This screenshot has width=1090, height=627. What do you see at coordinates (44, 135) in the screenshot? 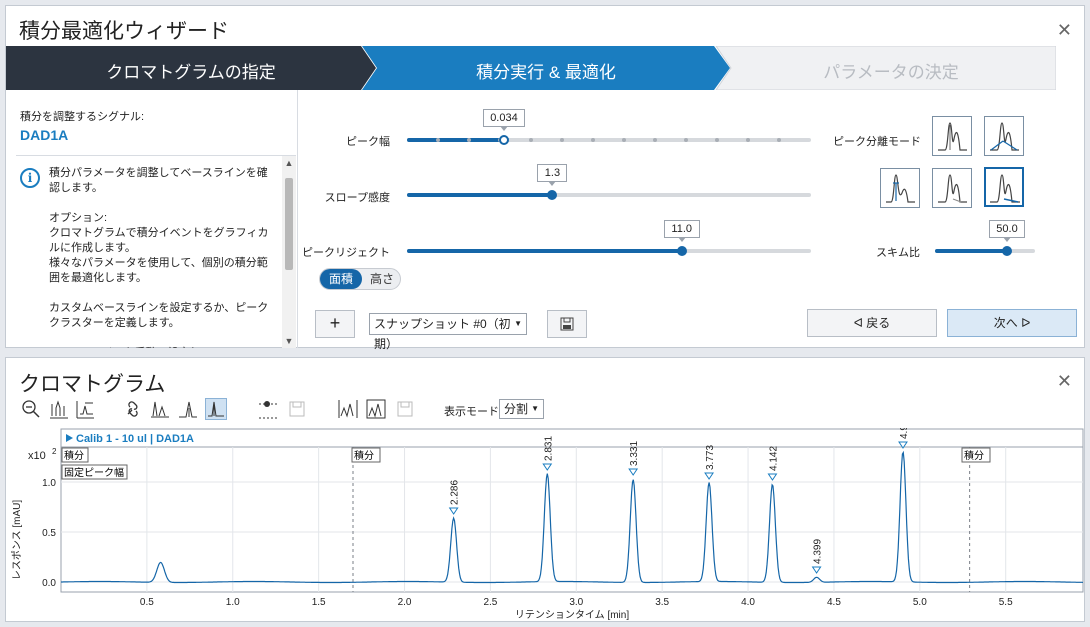
I see `signal-name: DAD1A` at bounding box center [44, 135].